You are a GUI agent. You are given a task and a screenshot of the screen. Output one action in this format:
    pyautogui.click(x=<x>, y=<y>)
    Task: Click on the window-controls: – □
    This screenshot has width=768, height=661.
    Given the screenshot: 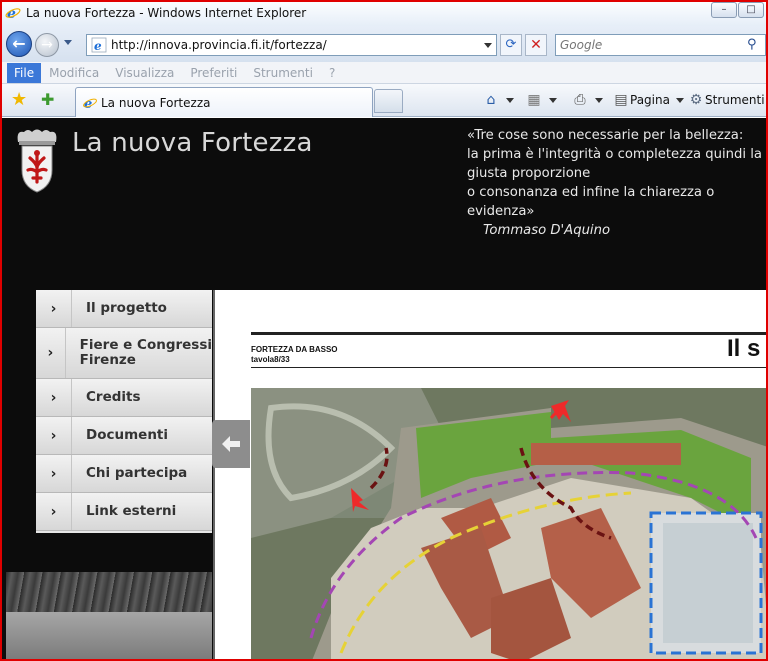 What is the action you would take?
    pyautogui.click(x=737, y=11)
    